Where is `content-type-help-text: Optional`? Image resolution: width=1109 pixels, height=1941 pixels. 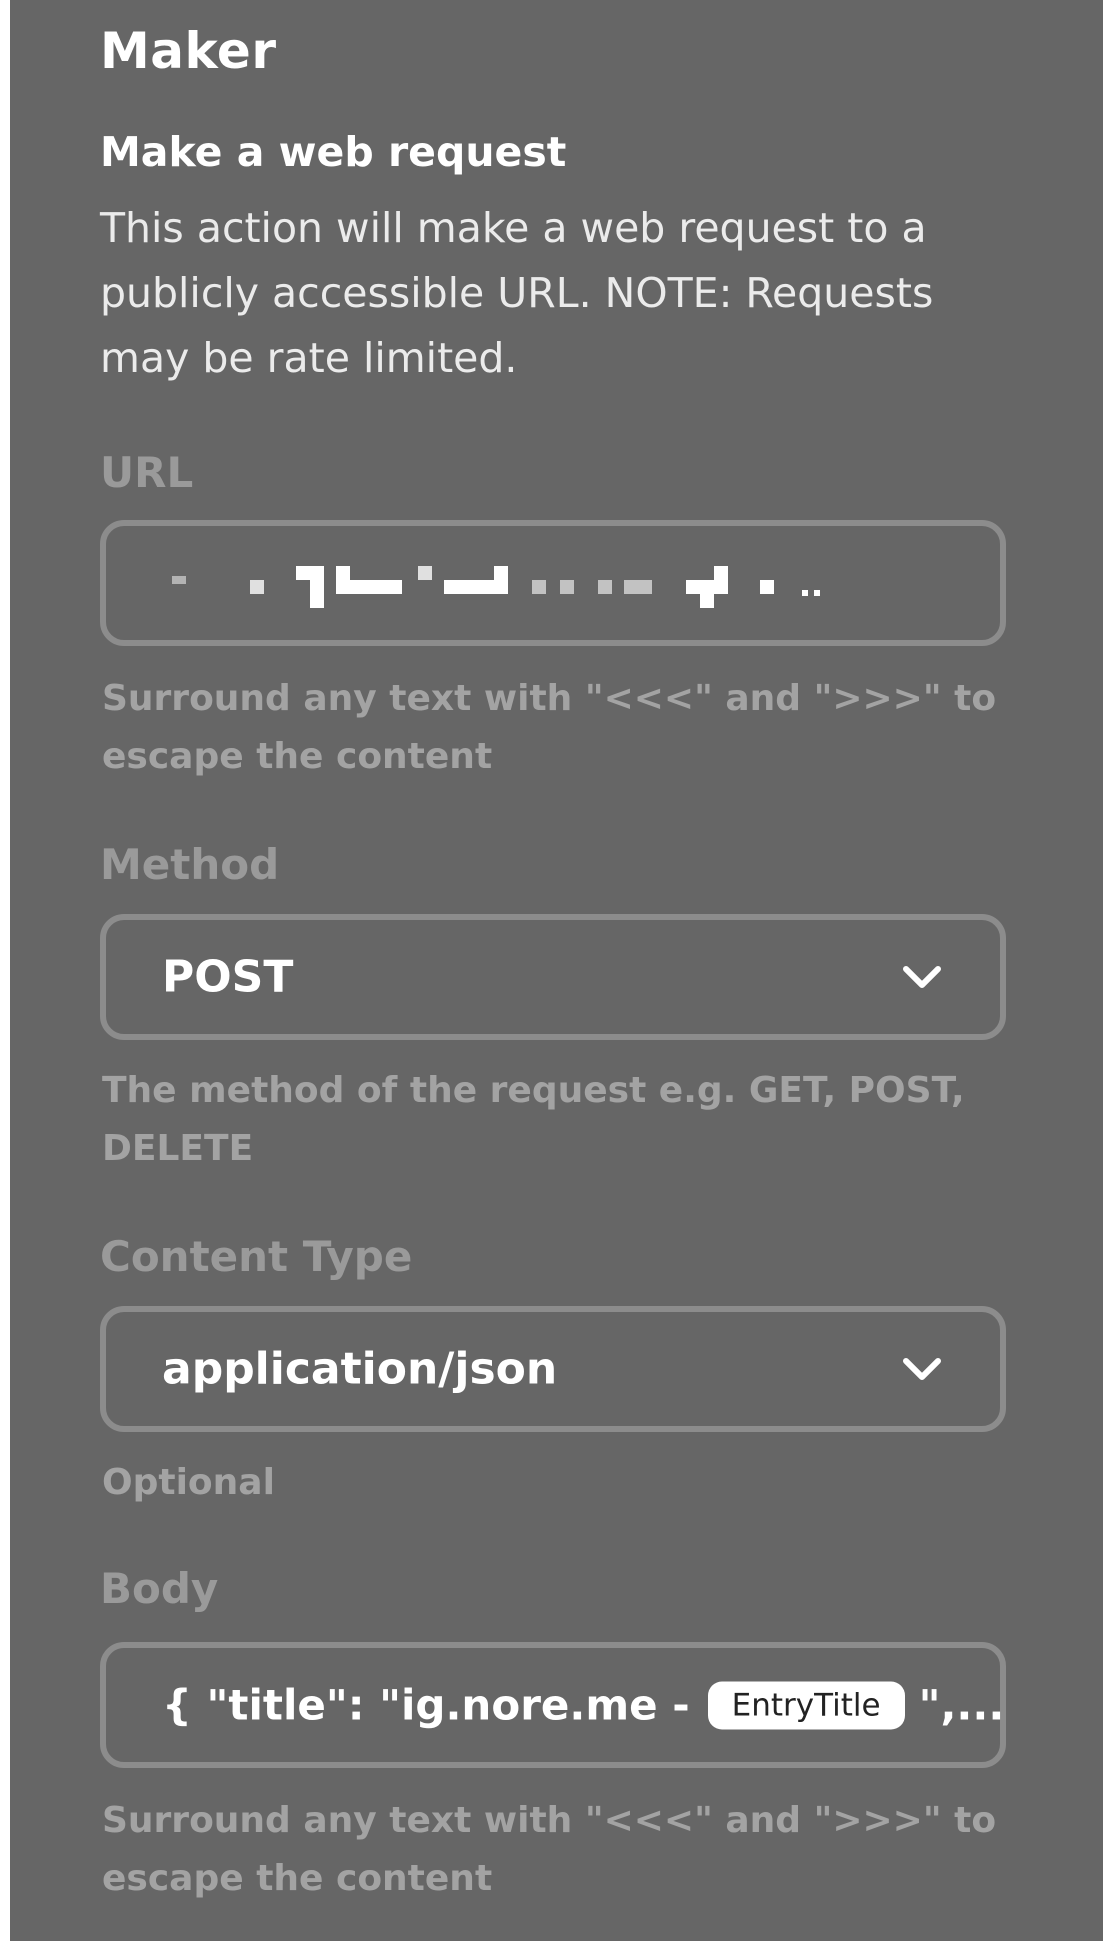 content-type-help-text: Optional is located at coordinates (188, 1482).